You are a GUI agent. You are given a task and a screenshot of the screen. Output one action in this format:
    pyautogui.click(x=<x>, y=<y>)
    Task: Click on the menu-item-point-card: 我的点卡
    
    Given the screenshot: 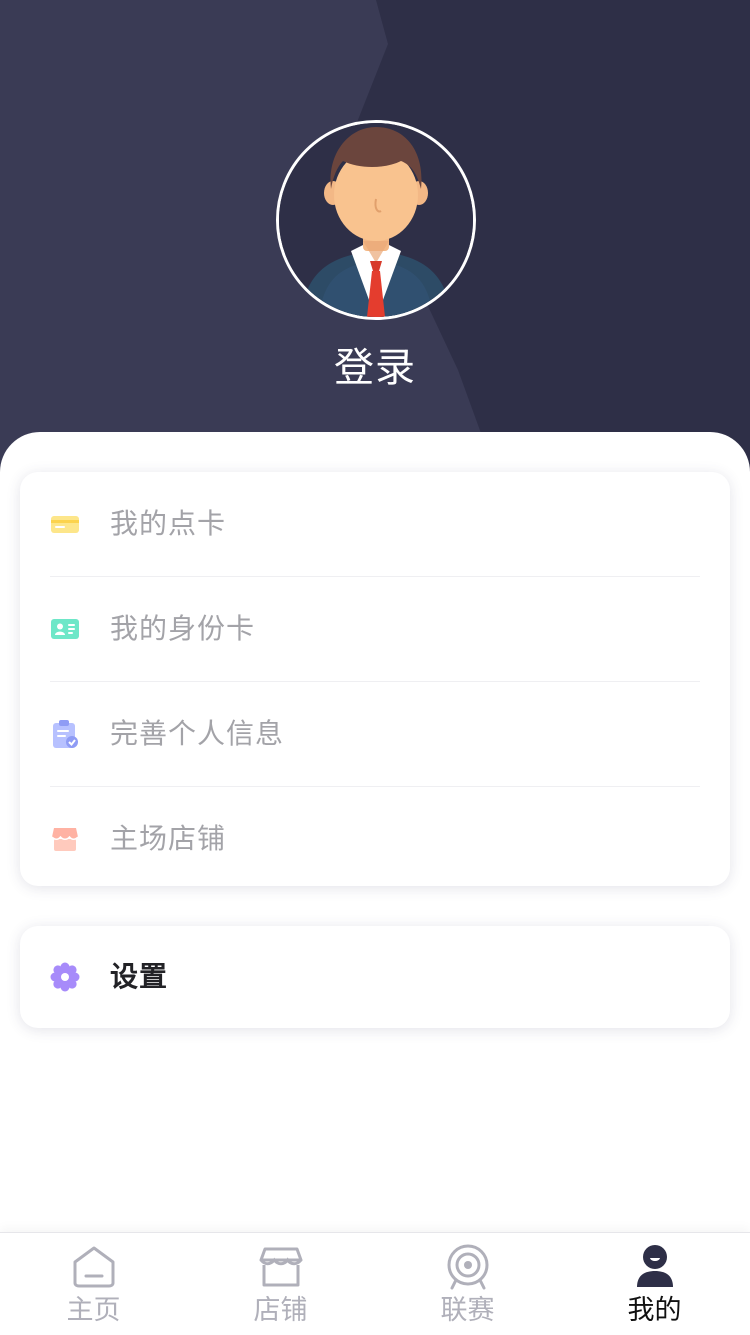 What is the action you would take?
    pyautogui.click(x=375, y=524)
    